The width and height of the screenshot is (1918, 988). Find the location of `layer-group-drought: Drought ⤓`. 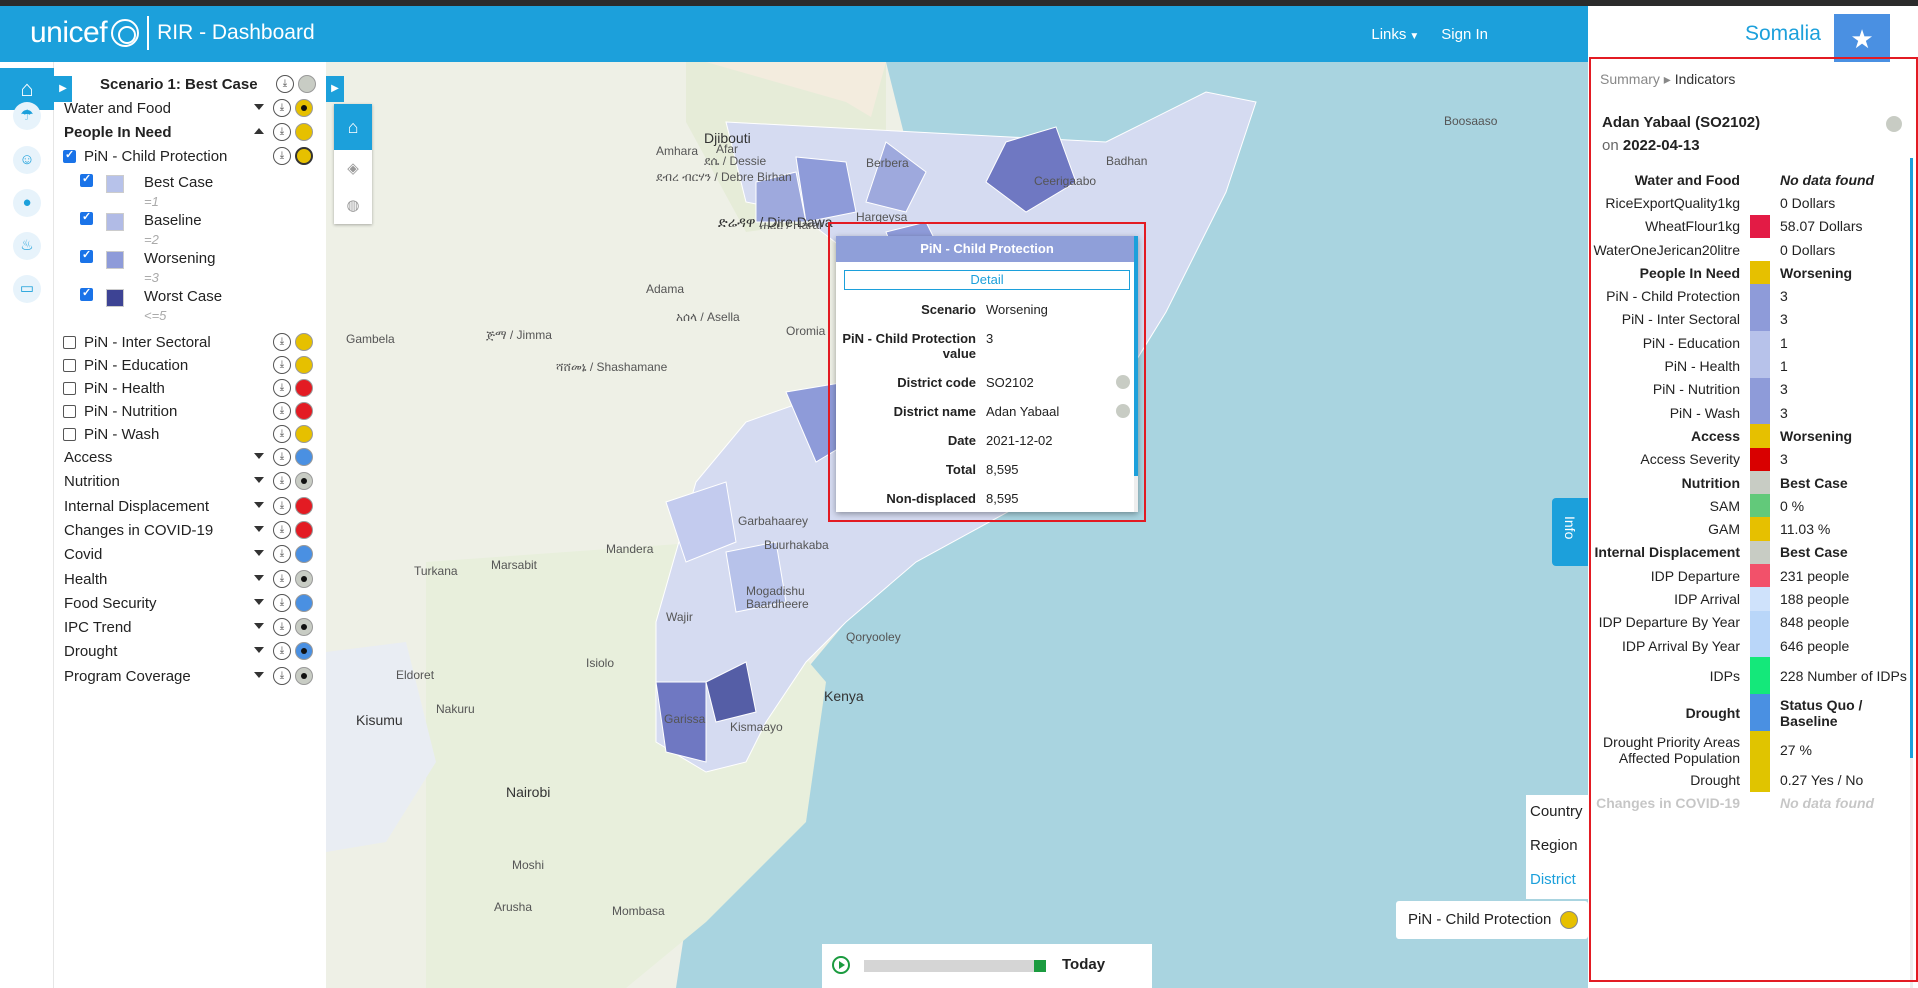

layer-group-drought: Drought ⤓ is located at coordinates (190, 652).